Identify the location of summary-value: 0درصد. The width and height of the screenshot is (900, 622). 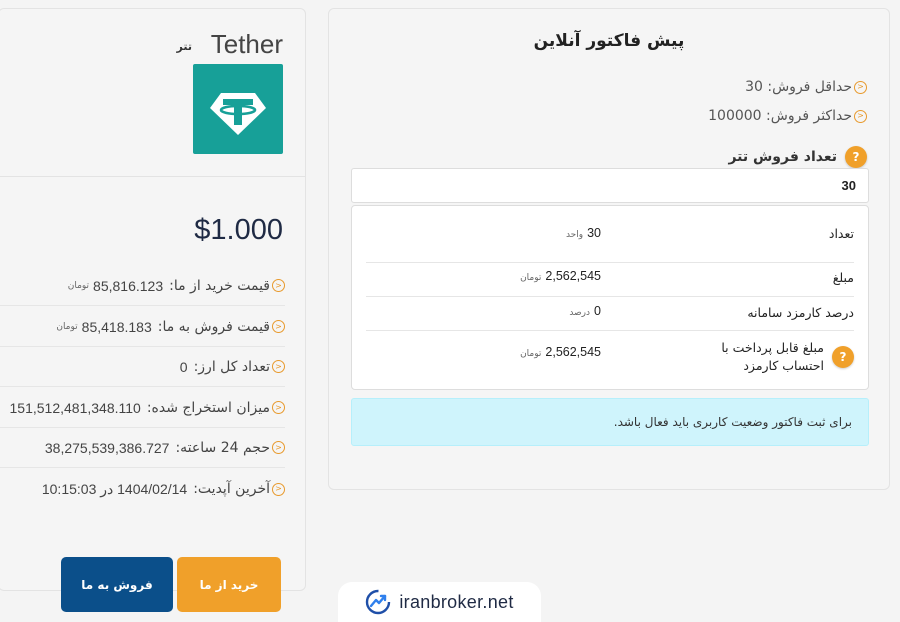
(585, 311).